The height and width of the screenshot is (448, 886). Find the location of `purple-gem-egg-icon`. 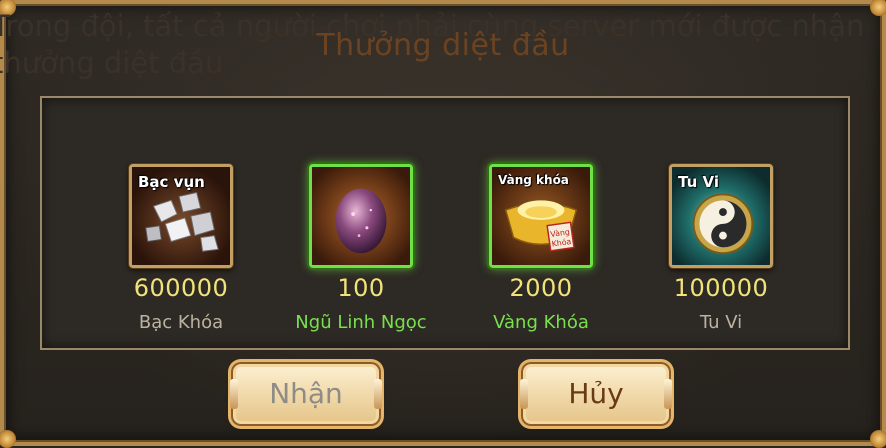

purple-gem-egg-icon is located at coordinates (361, 216).